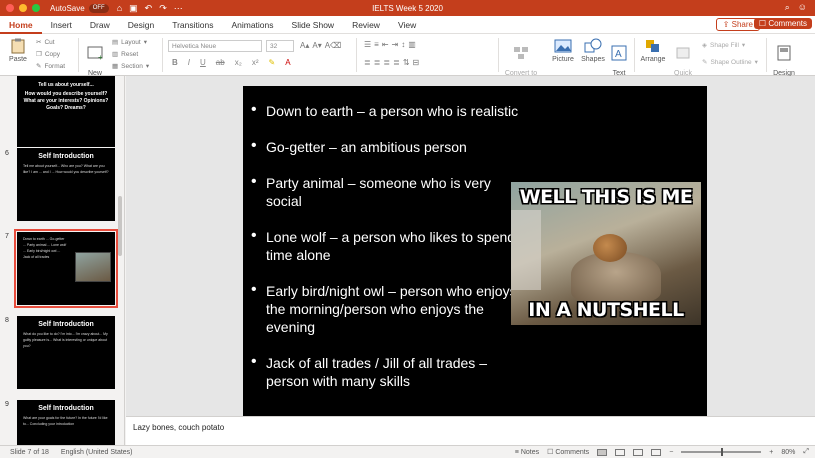  I want to click on font-size-select: 32, so click(280, 46).